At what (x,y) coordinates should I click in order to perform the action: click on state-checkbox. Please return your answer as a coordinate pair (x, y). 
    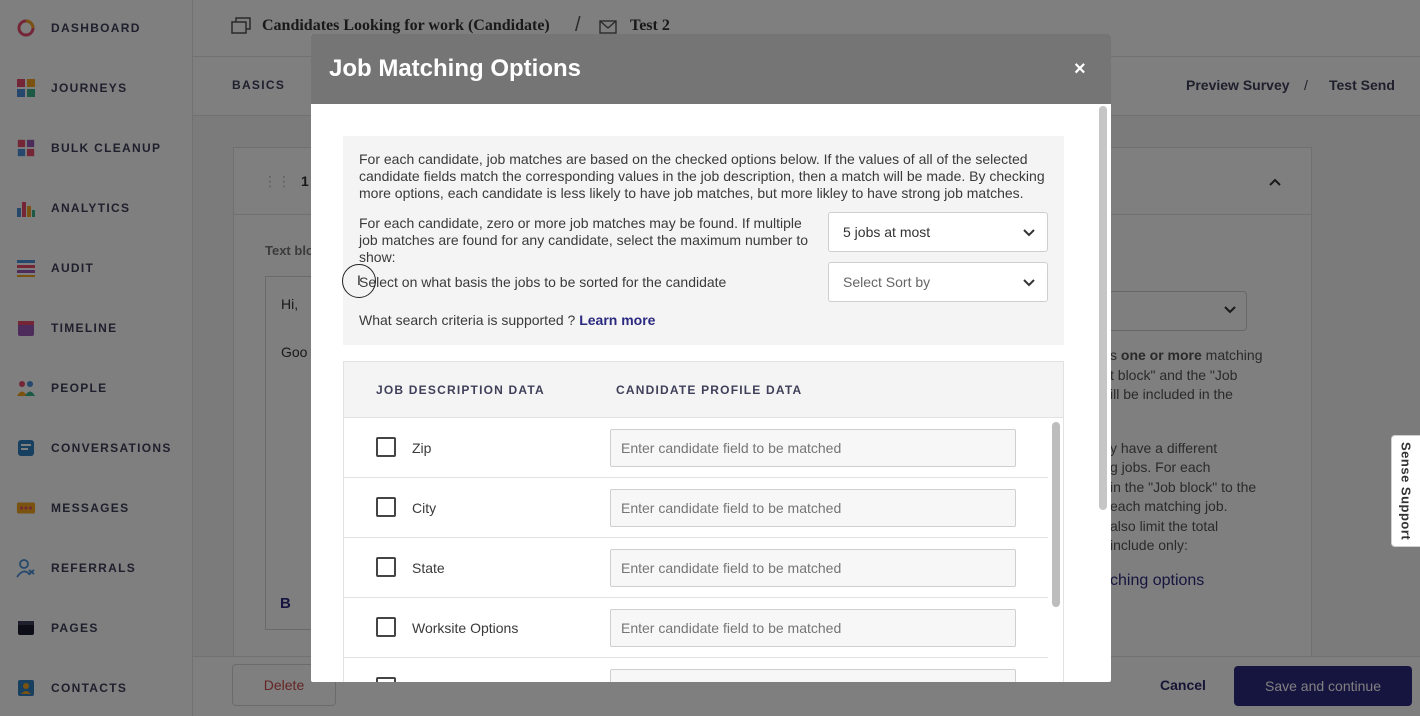
    Looking at the image, I should click on (386, 567).